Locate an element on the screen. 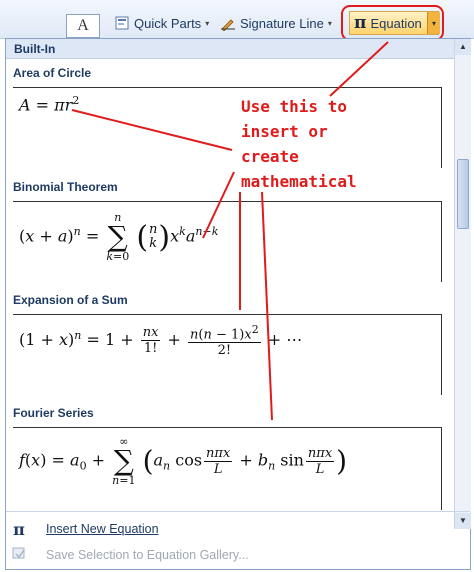 The height and width of the screenshot is (572, 474). signature-pen-icon is located at coordinates (228, 25).